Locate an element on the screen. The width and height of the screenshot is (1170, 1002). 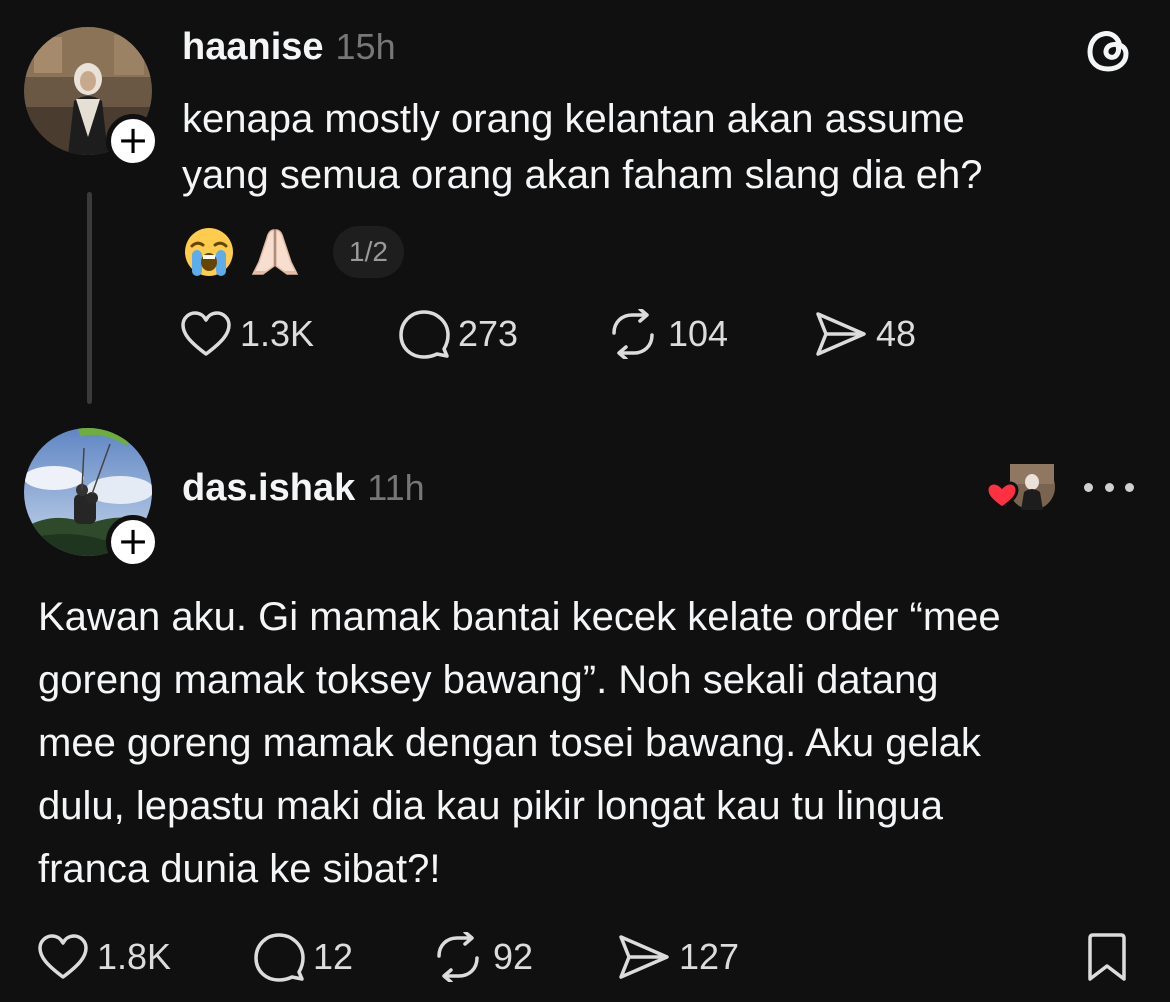
post2-actions: 1.8K 12 92 127 is located at coordinates (388, 957).